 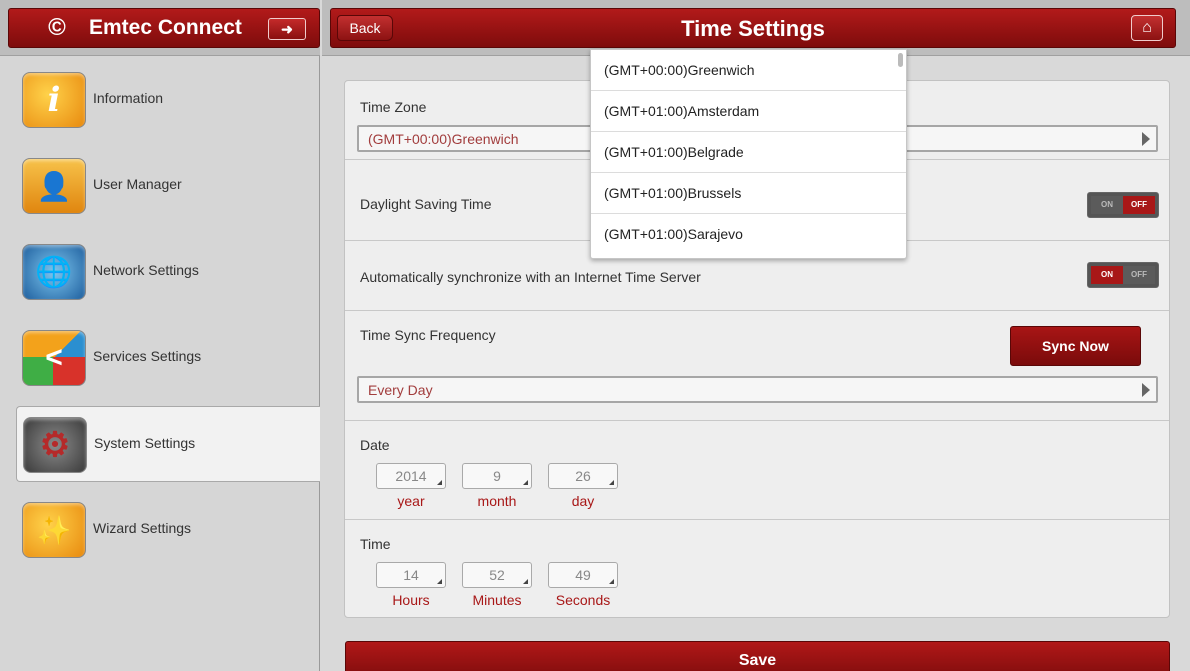 What do you see at coordinates (168, 100) in the screenshot?
I see `sidebar-item-information: i Information` at bounding box center [168, 100].